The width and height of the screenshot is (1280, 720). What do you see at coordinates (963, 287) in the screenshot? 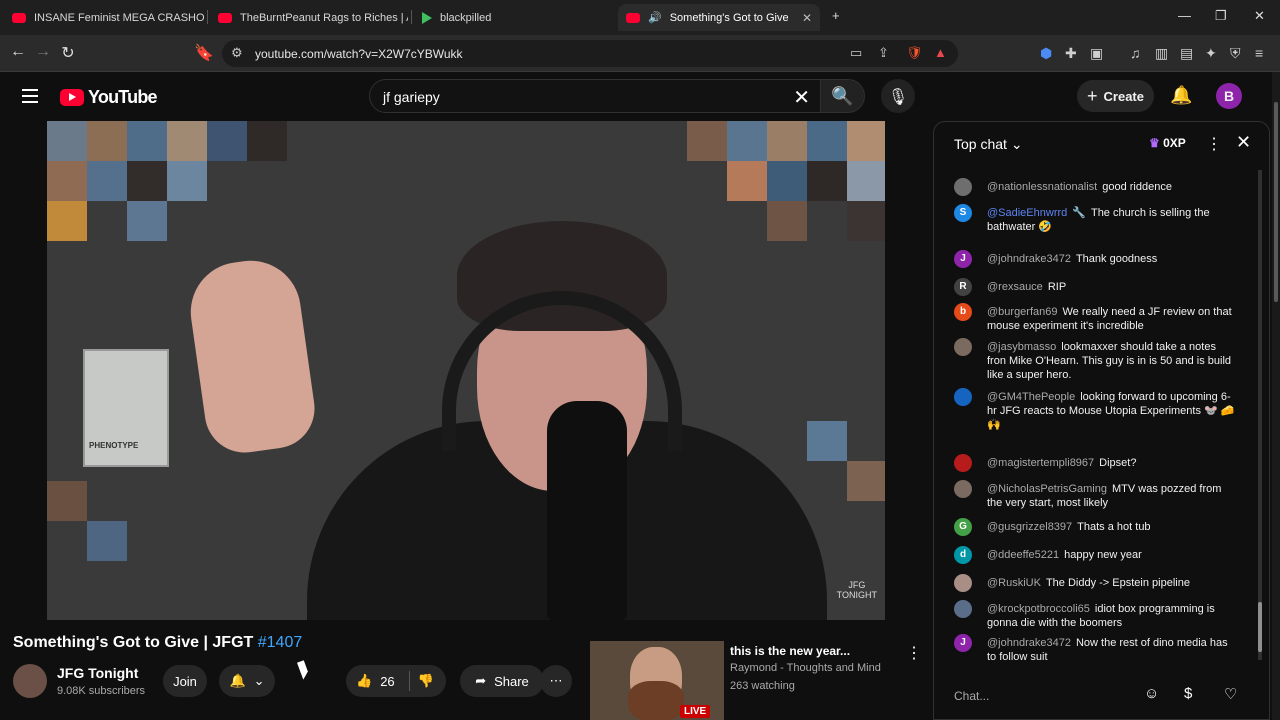
I see `chat-avatar: R` at bounding box center [963, 287].